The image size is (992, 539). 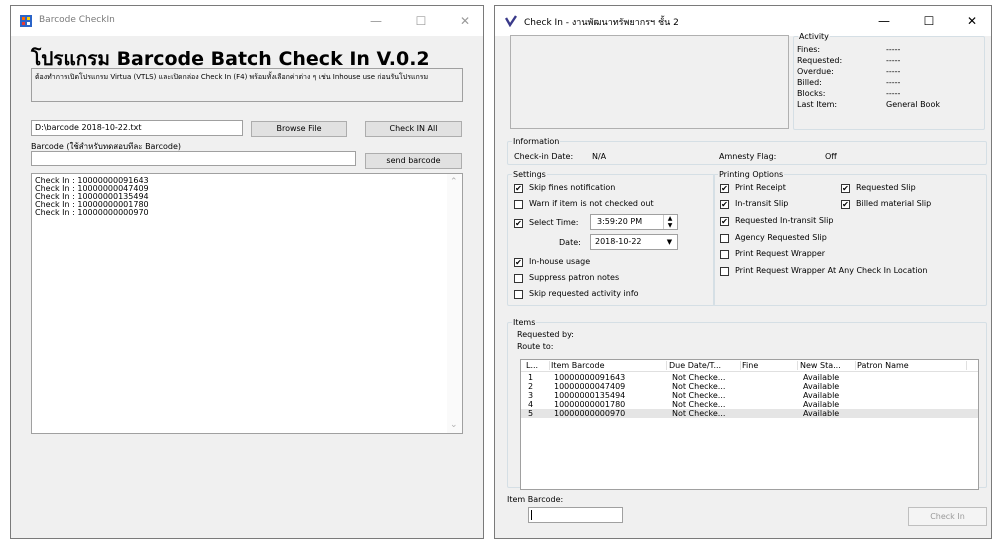 What do you see at coordinates (421, 21) in the screenshot?
I see `maximize-button: ☐` at bounding box center [421, 21].